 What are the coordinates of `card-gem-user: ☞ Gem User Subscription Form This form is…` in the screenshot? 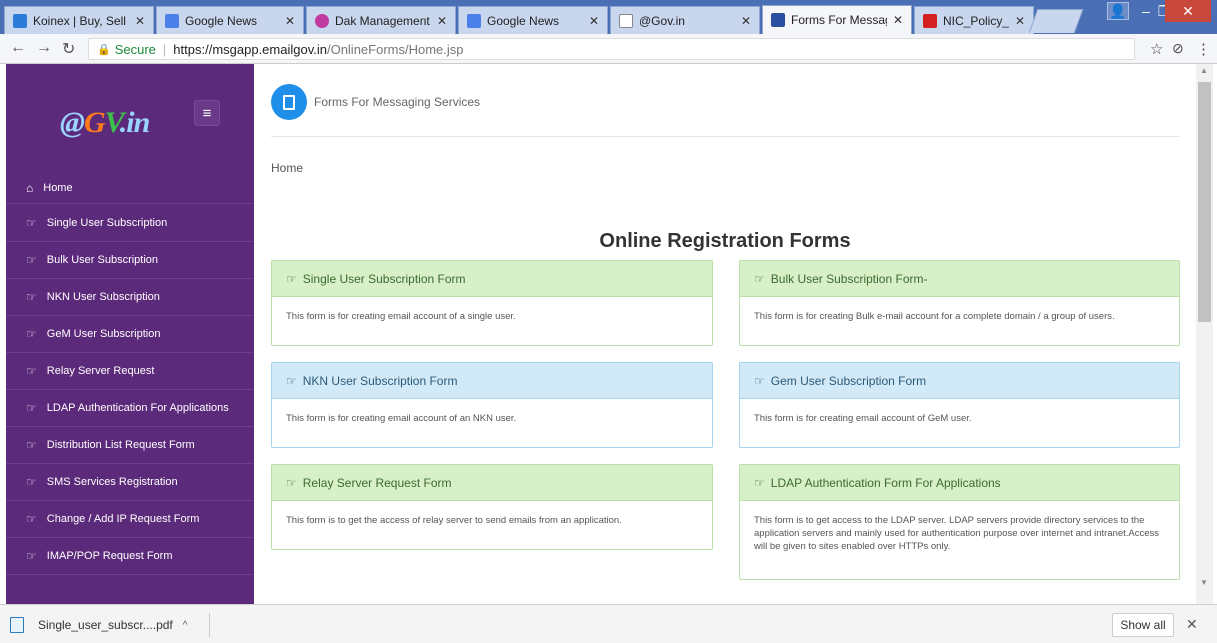 It's located at (959, 405).